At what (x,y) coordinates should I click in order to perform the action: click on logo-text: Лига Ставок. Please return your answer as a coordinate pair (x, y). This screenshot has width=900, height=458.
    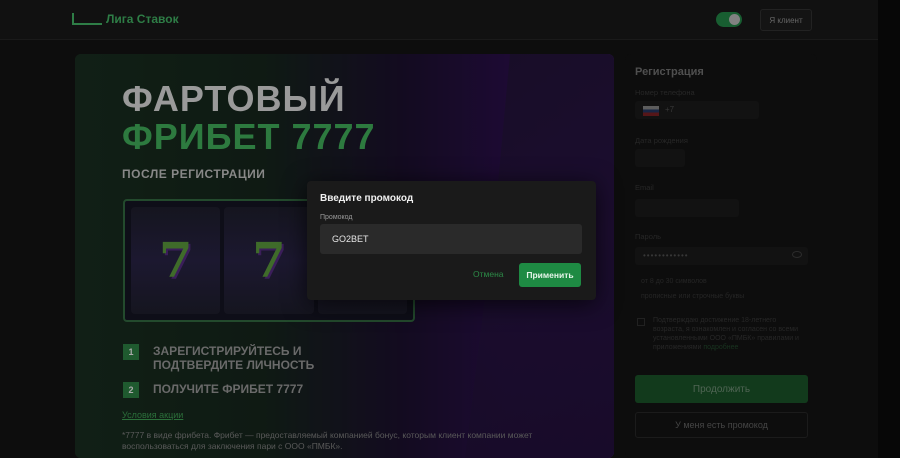
    Looking at the image, I should click on (142, 19).